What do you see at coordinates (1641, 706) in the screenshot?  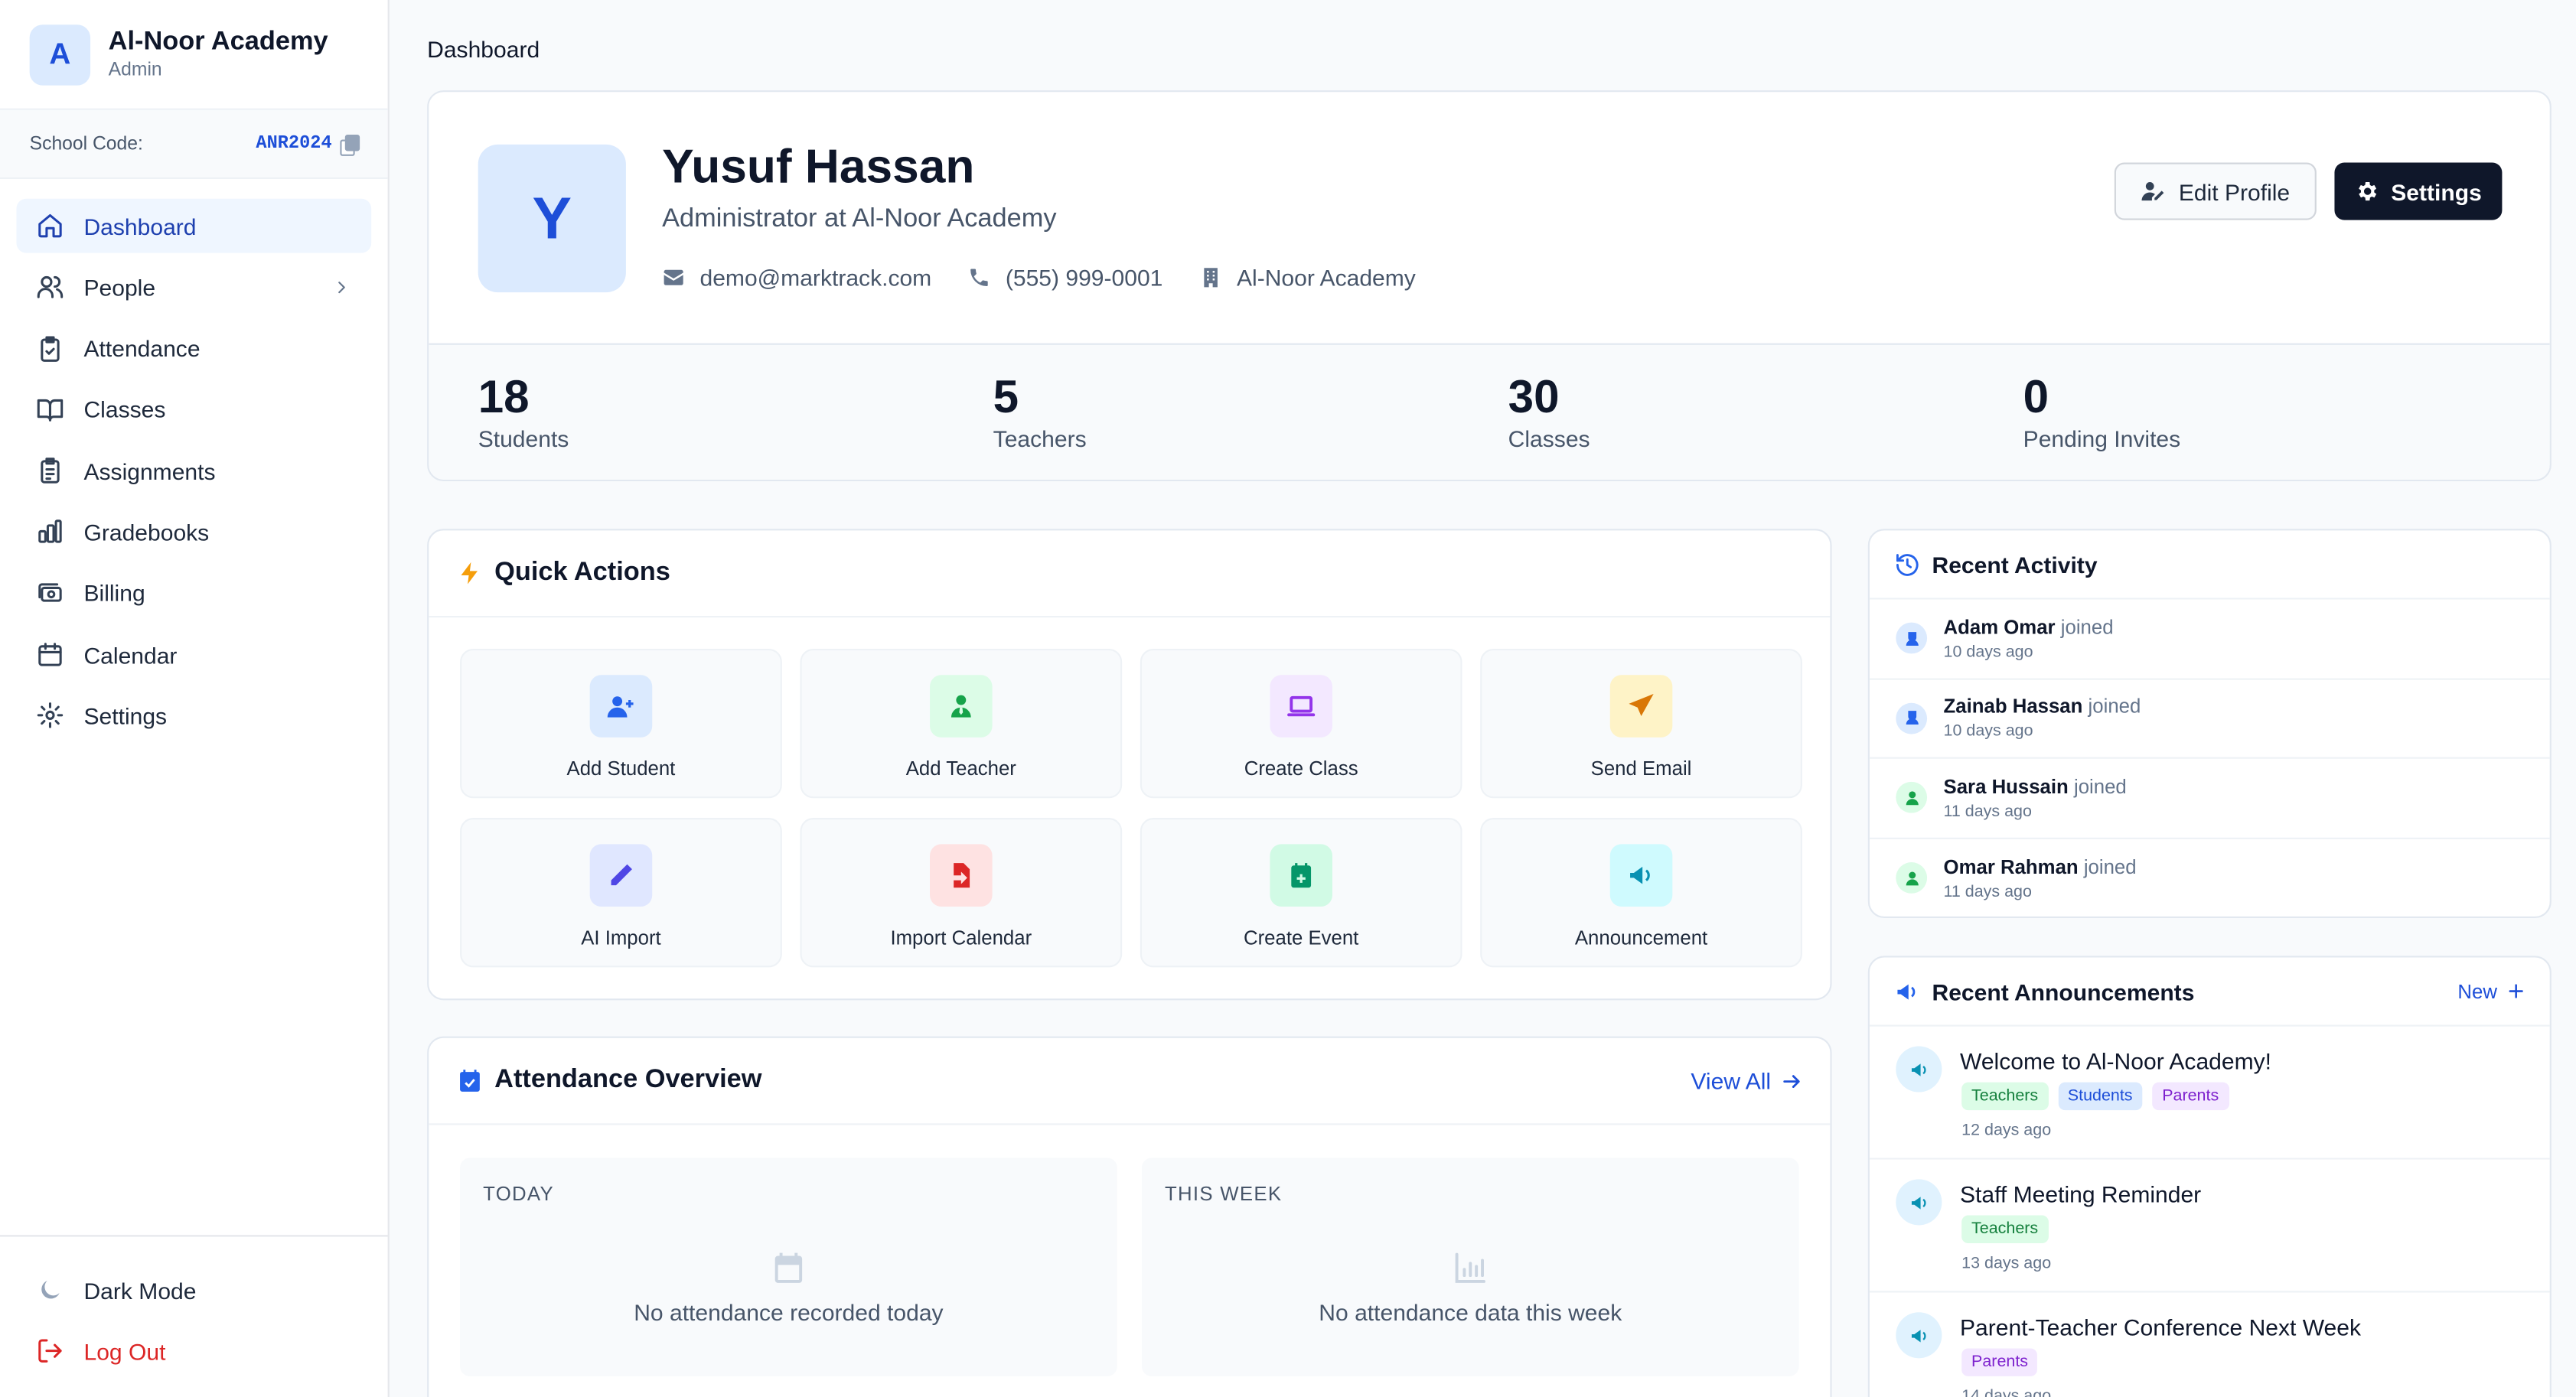 I see `paper-plane-icon` at bounding box center [1641, 706].